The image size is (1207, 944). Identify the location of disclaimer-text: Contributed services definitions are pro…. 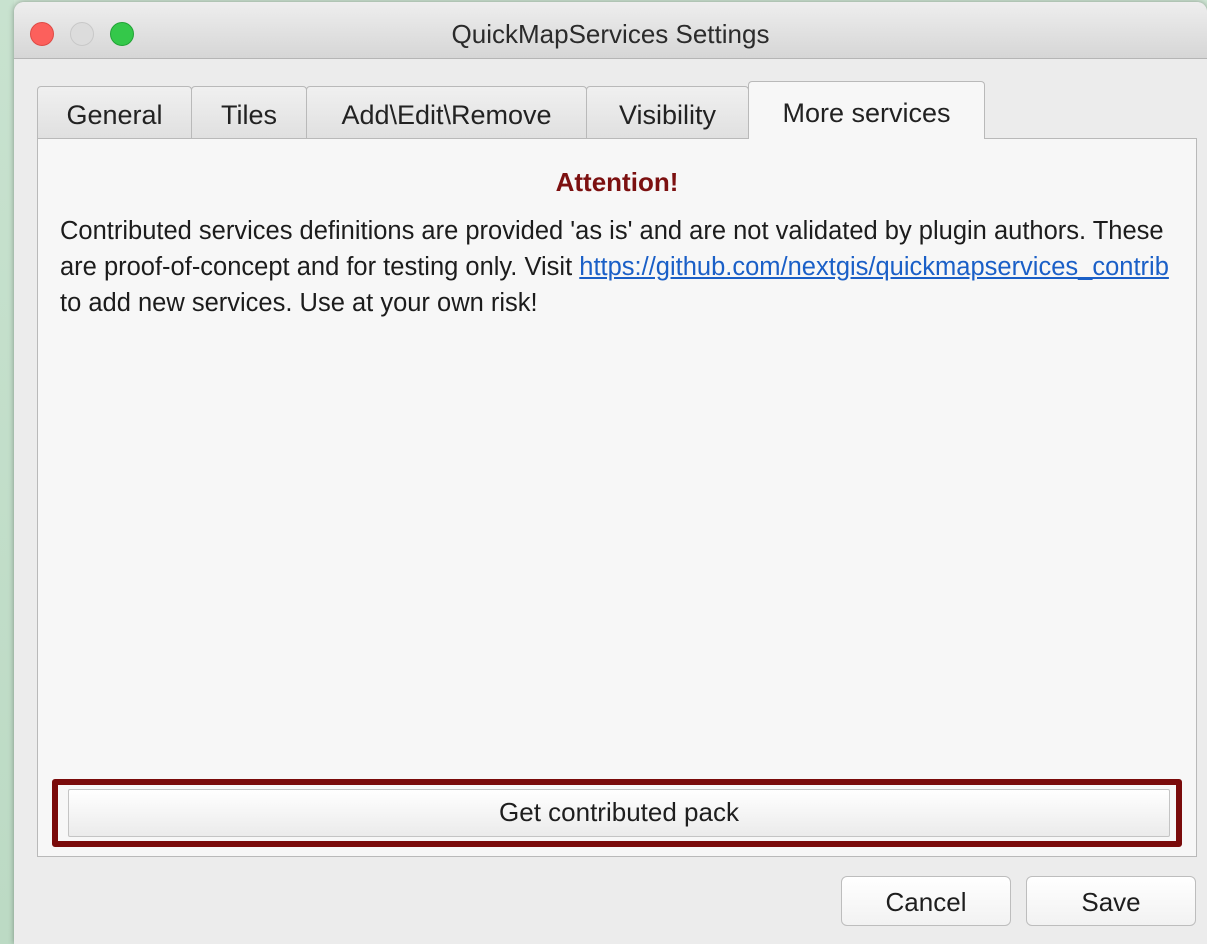
(618, 267).